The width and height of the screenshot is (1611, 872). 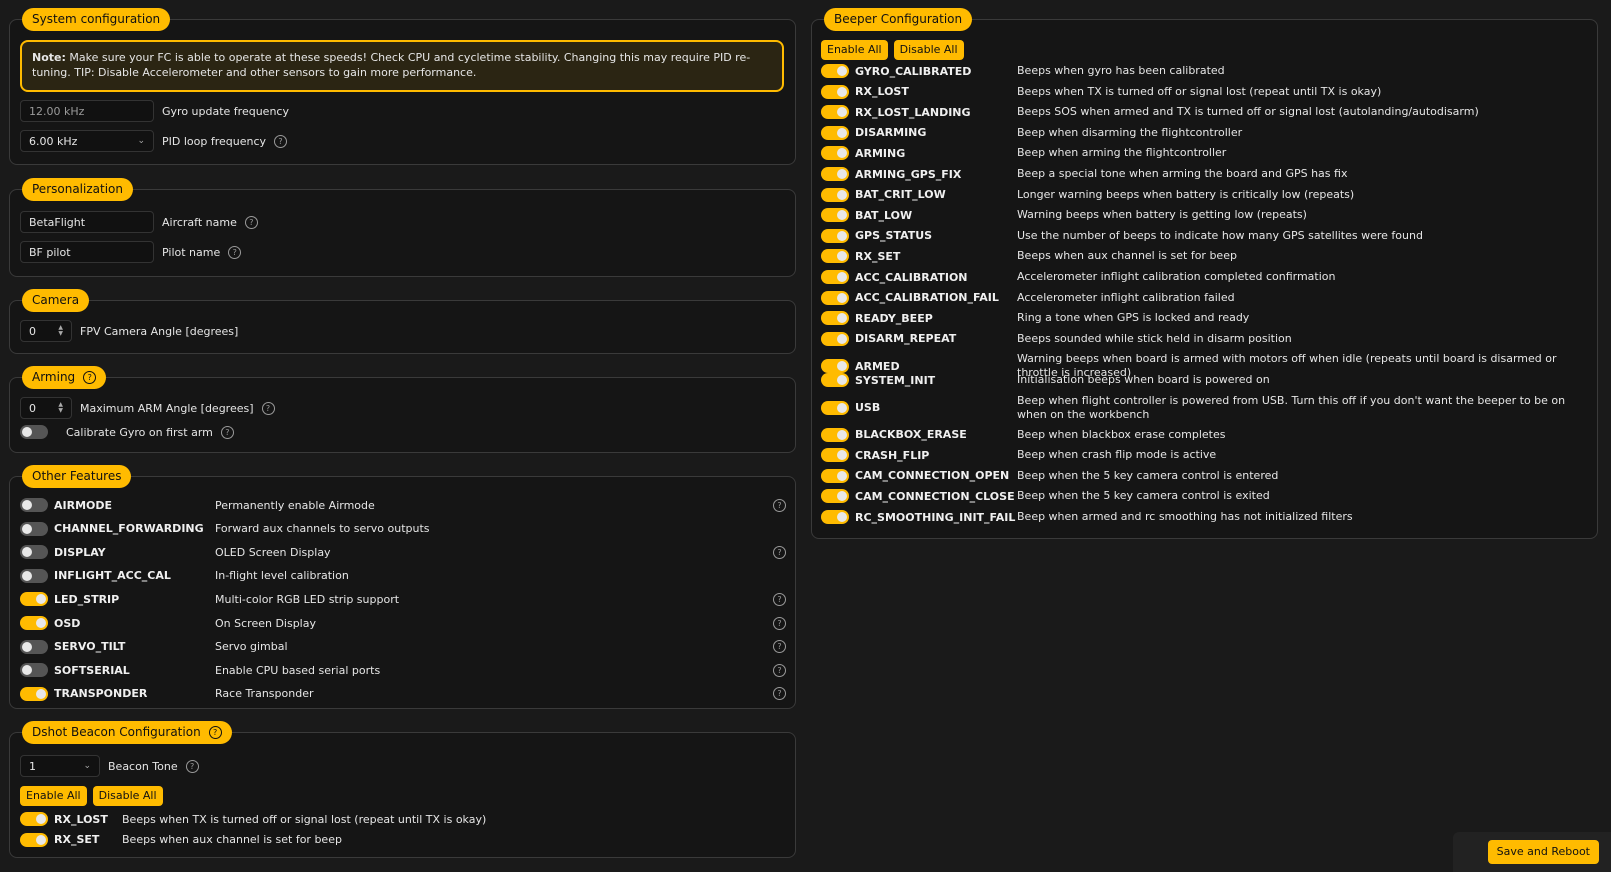 I want to click on camera-title: Camera, so click(x=56, y=300).